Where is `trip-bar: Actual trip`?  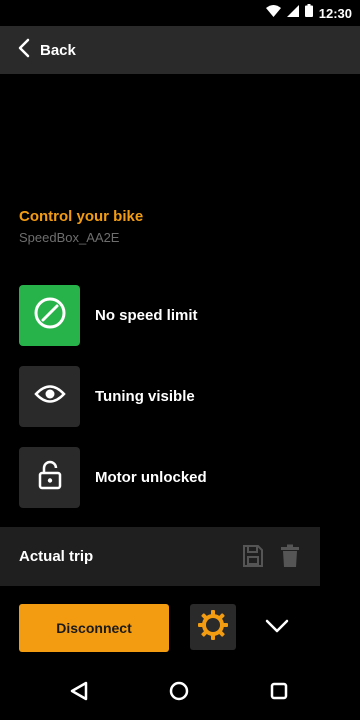
trip-bar: Actual trip is located at coordinates (160, 556).